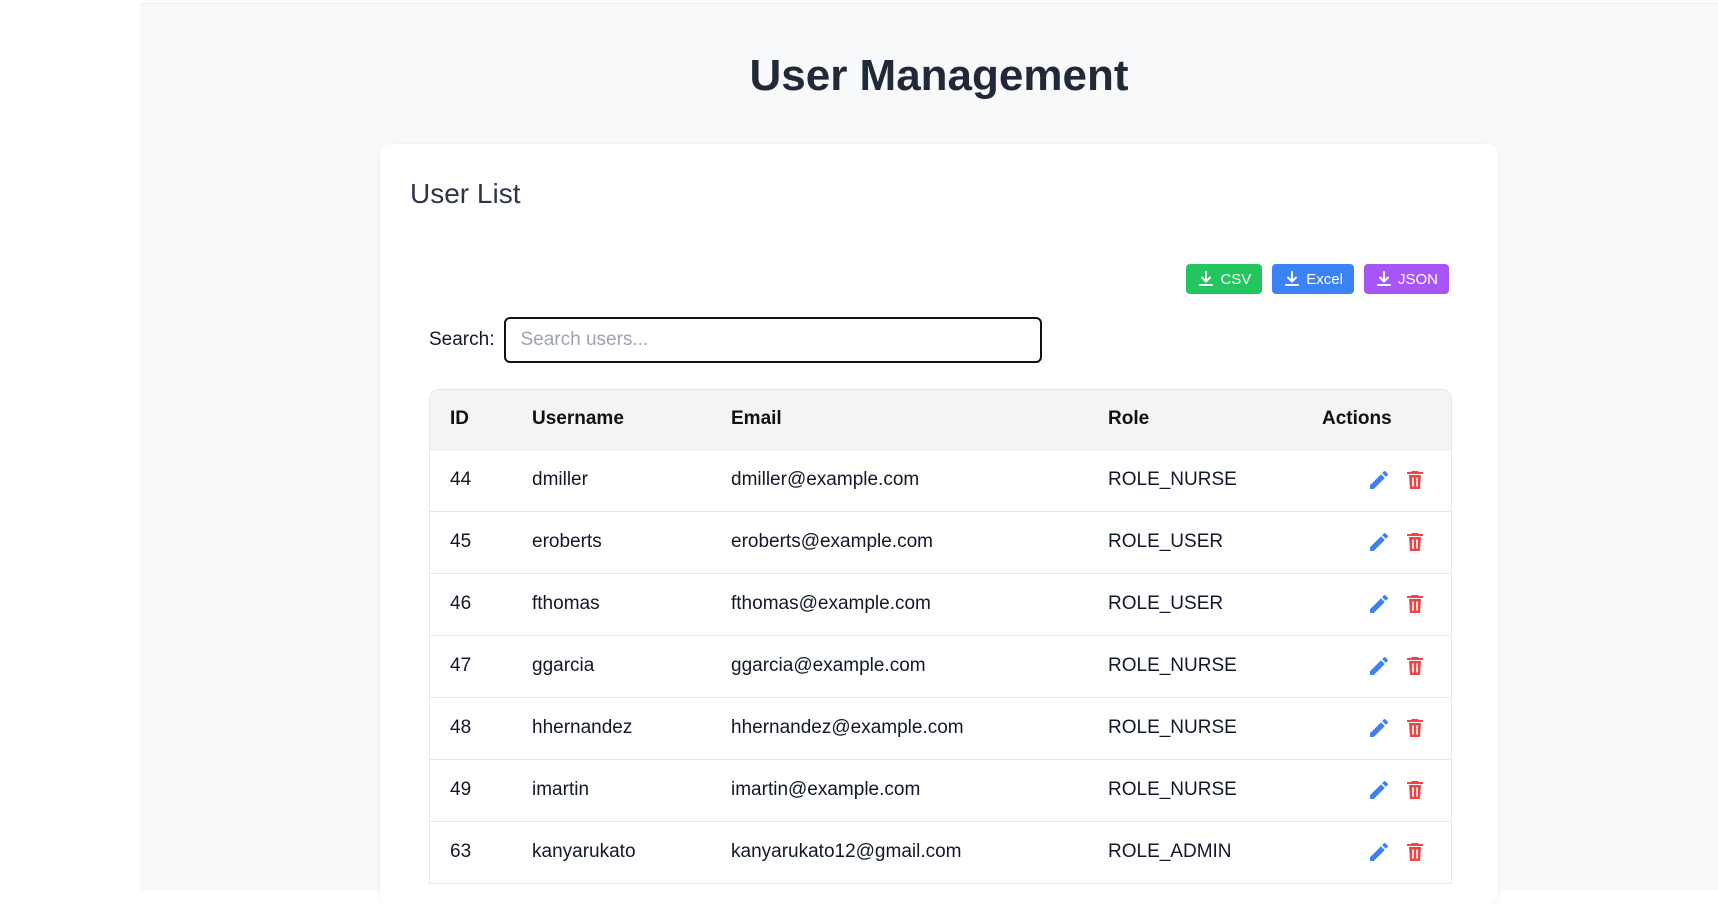  I want to click on cell-id: 47, so click(461, 665).